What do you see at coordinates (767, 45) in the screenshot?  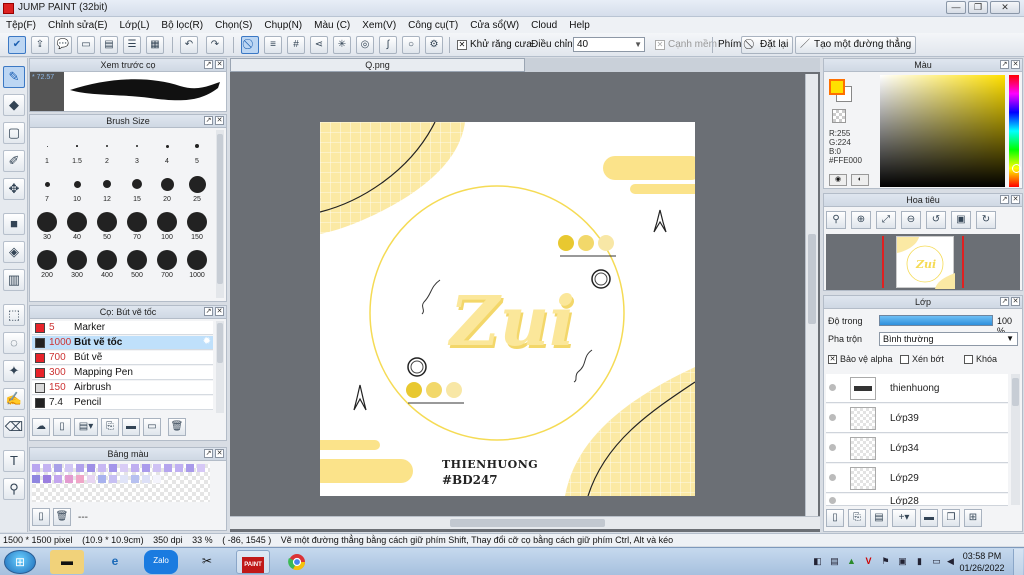 I see `reset-button: ⃠Đặt lại` at bounding box center [767, 45].